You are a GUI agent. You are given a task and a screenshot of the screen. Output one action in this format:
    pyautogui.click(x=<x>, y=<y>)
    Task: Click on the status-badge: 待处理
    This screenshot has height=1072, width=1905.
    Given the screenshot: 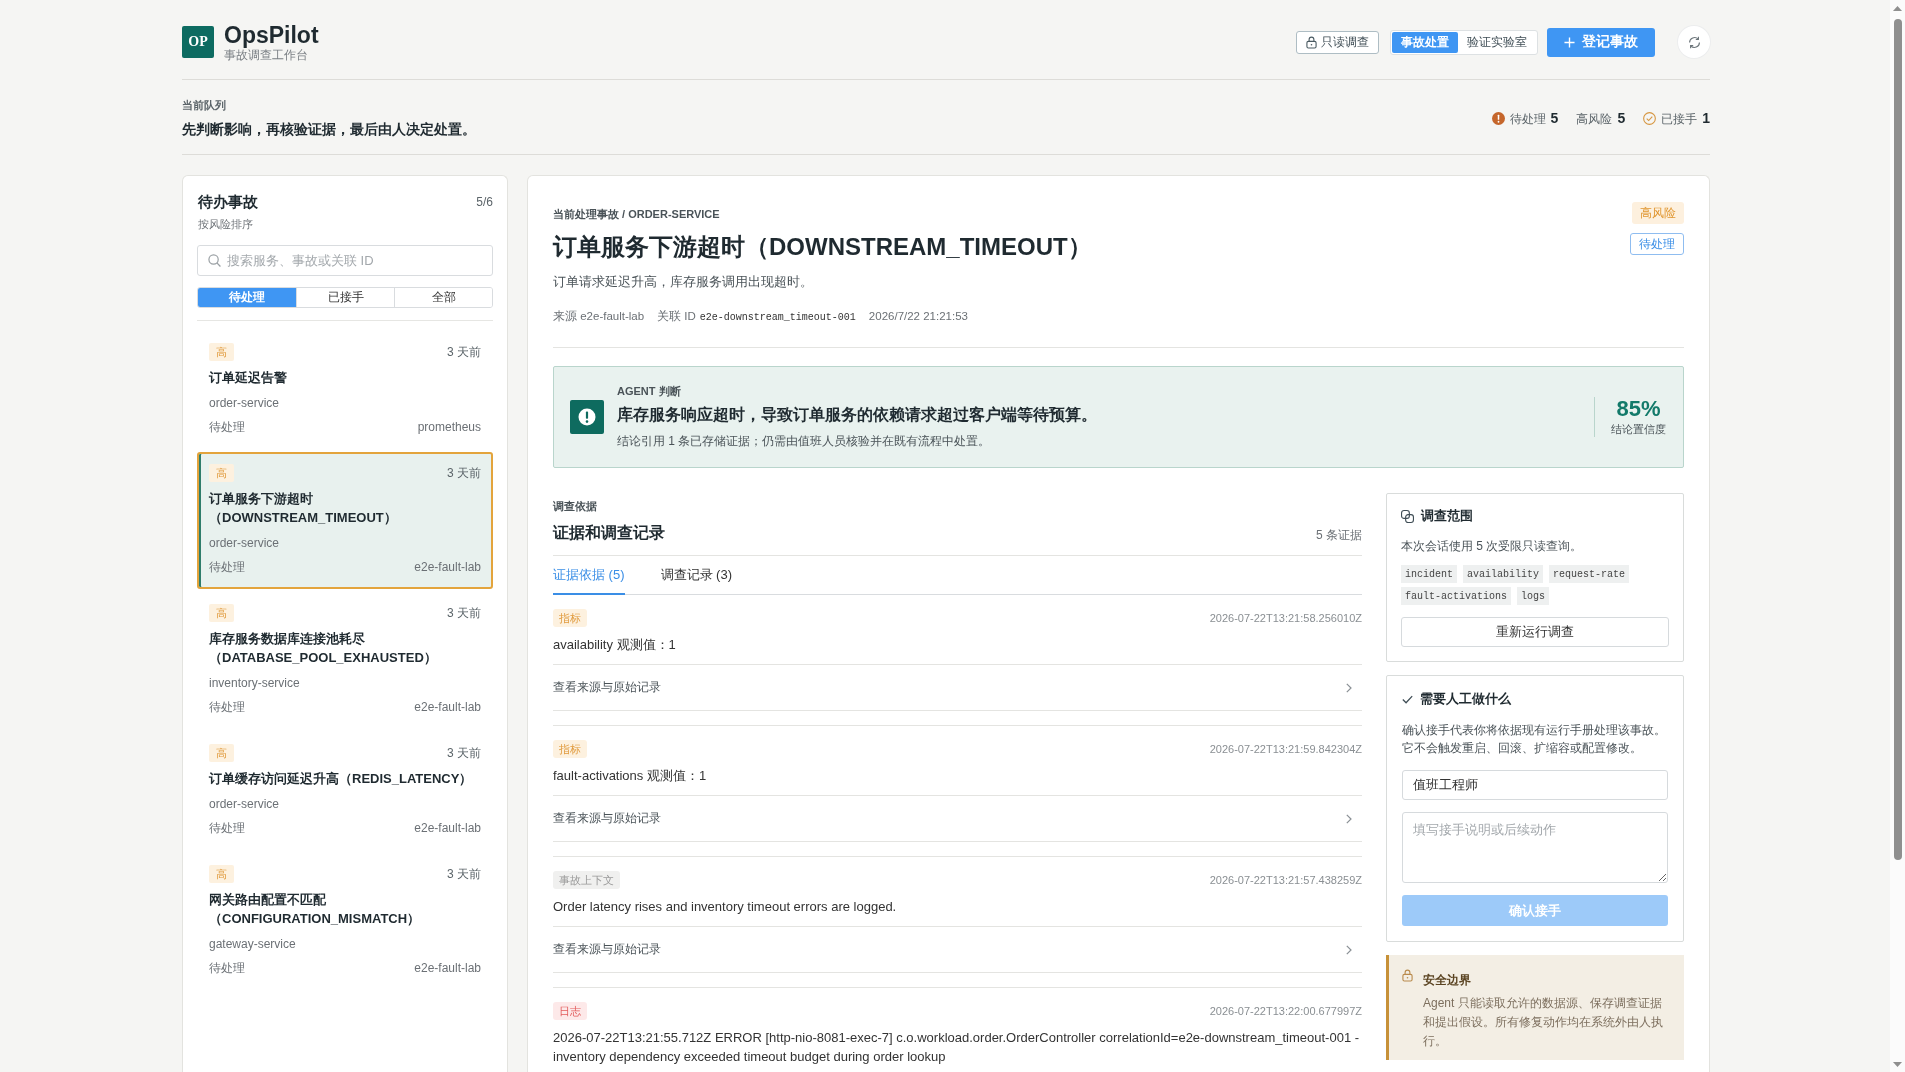 What is the action you would take?
    pyautogui.click(x=1657, y=244)
    